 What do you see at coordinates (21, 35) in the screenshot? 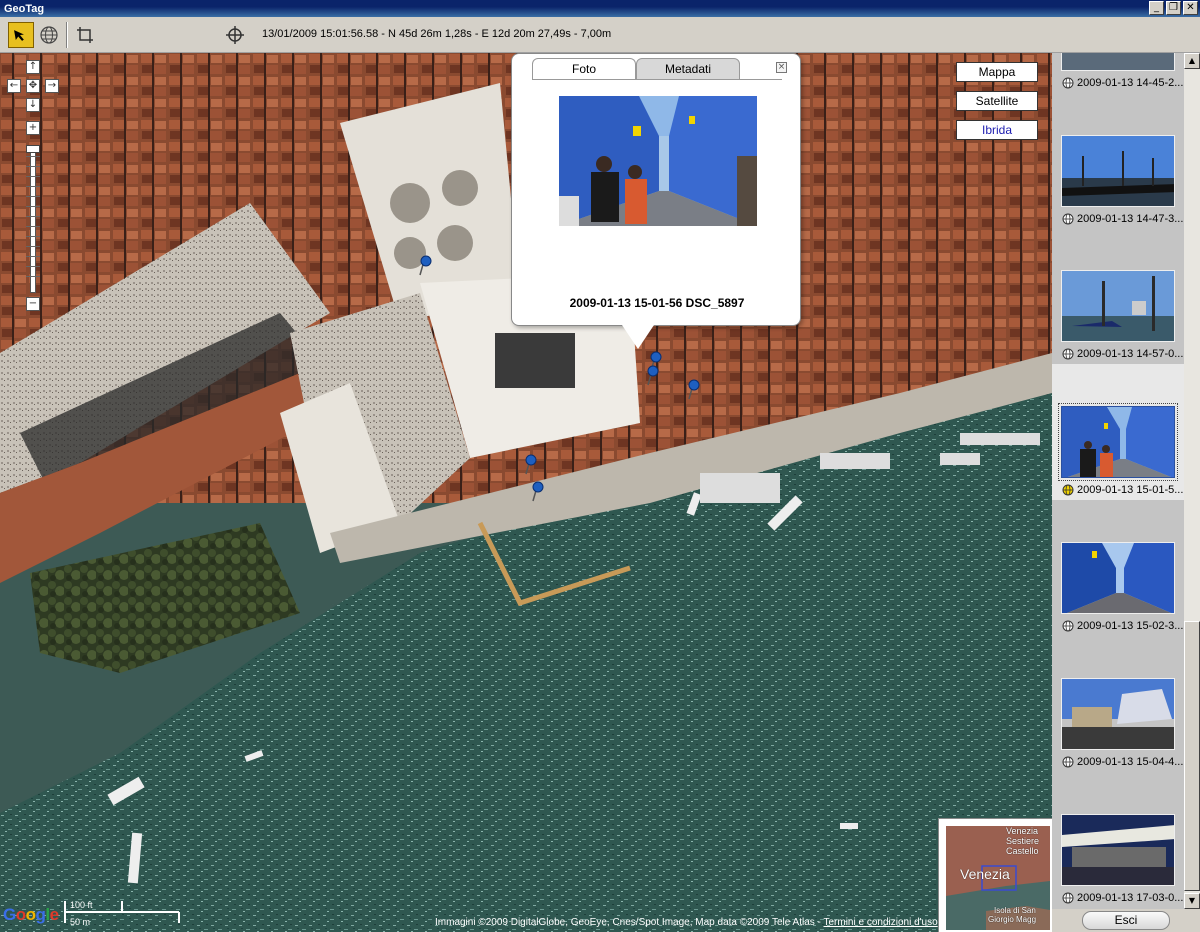
I see `select-arrow-icon` at bounding box center [21, 35].